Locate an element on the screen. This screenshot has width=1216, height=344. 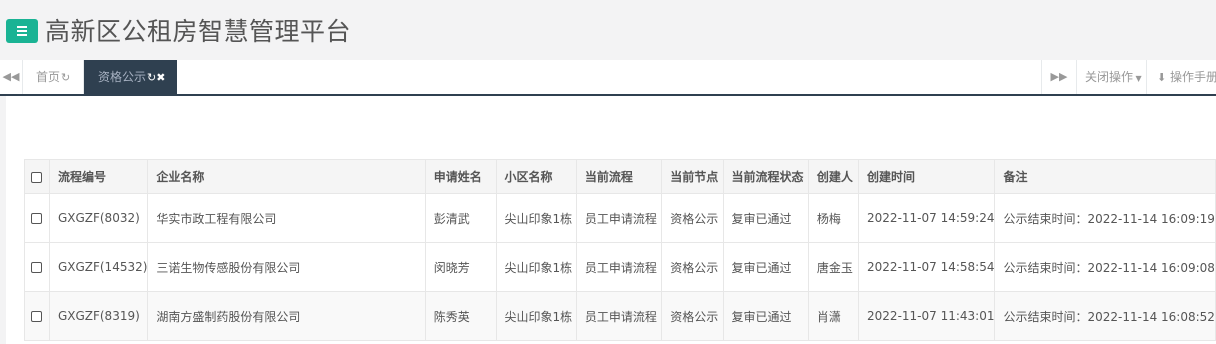
select-all-cell is located at coordinates (37, 176).